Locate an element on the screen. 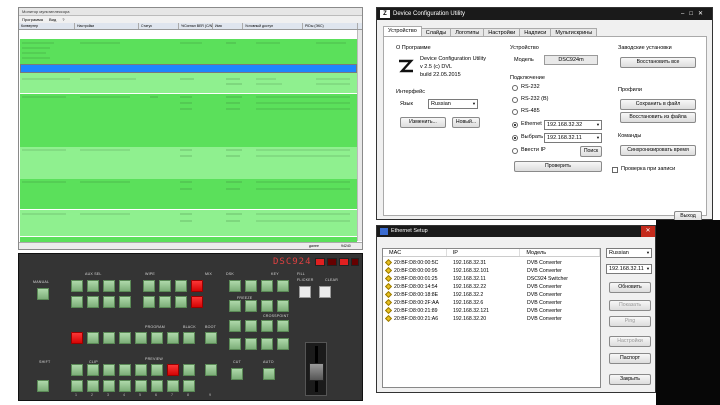 Image resolution: width=720 pixels, height=405 pixels. manual-button is located at coordinates (43, 294).